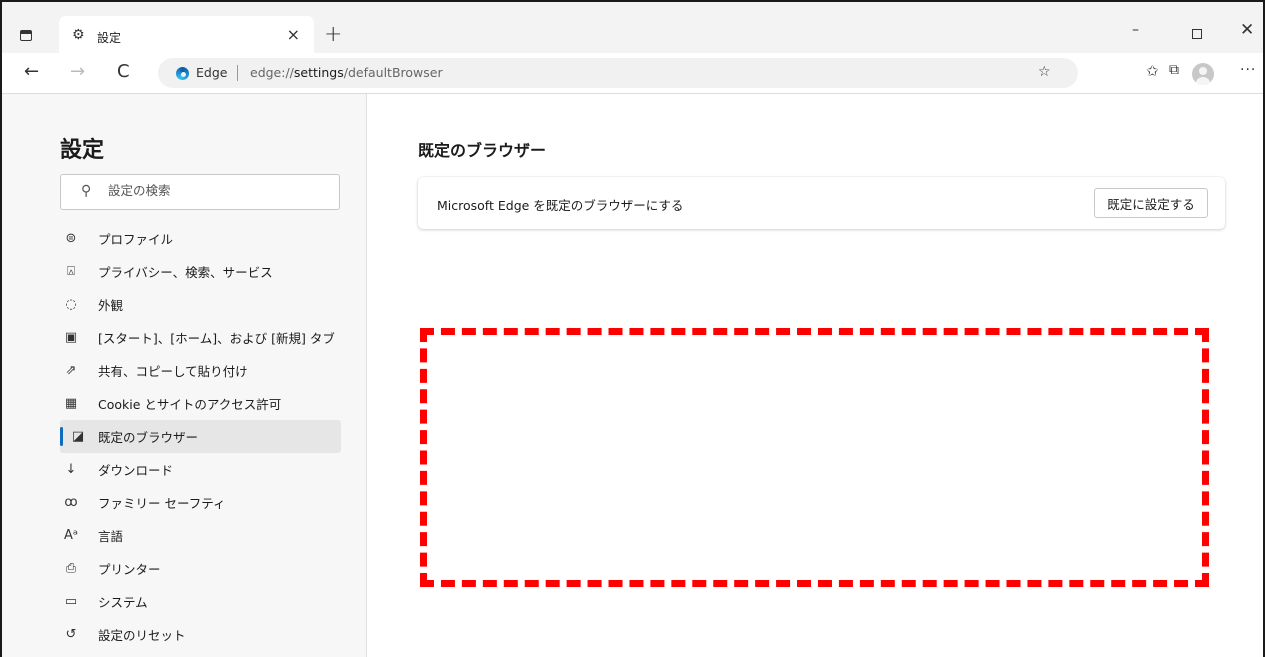 The width and height of the screenshot is (1265, 657). I want to click on tab-strip: ⚙ 設定 × + – ✕, so click(632, 28).